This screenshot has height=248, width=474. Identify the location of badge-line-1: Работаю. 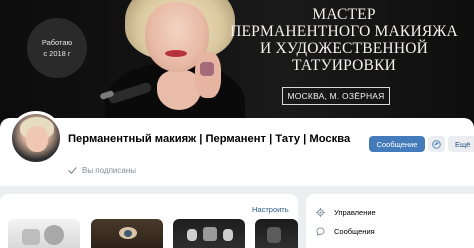
(57, 42).